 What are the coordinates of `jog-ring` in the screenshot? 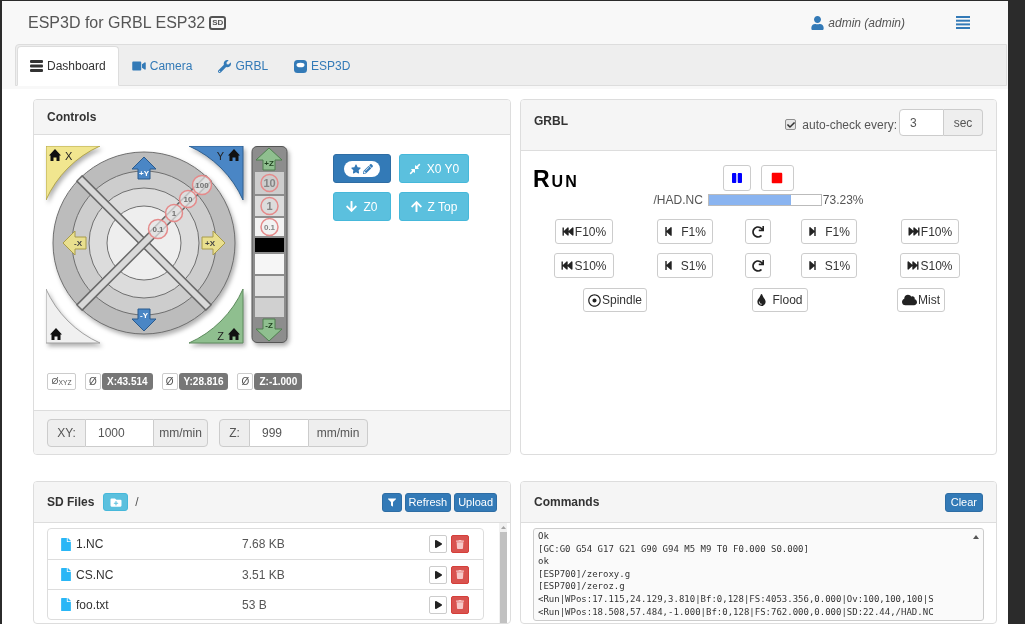 It's located at (144, 243).